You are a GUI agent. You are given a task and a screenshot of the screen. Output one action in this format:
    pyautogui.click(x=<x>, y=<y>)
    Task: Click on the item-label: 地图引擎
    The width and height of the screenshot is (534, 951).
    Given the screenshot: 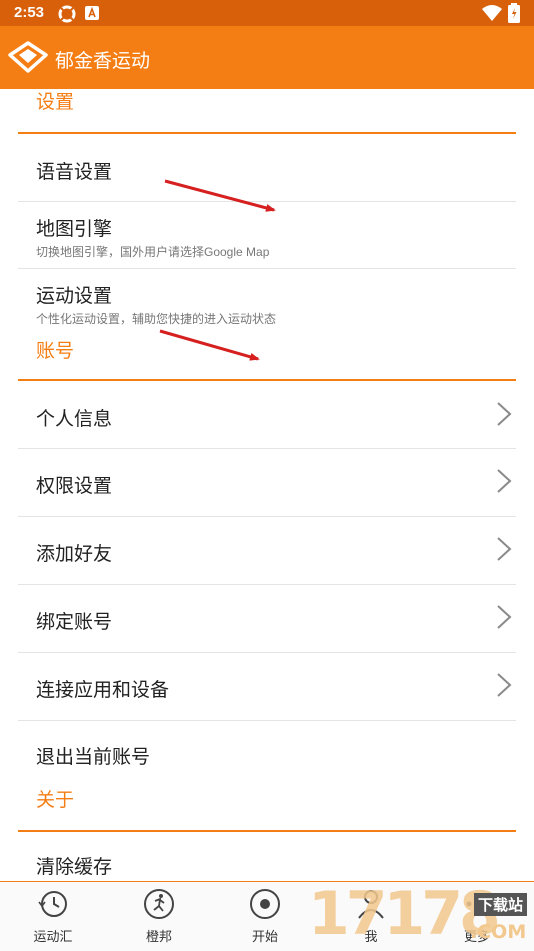 What is the action you would take?
    pyautogui.click(x=74, y=229)
    